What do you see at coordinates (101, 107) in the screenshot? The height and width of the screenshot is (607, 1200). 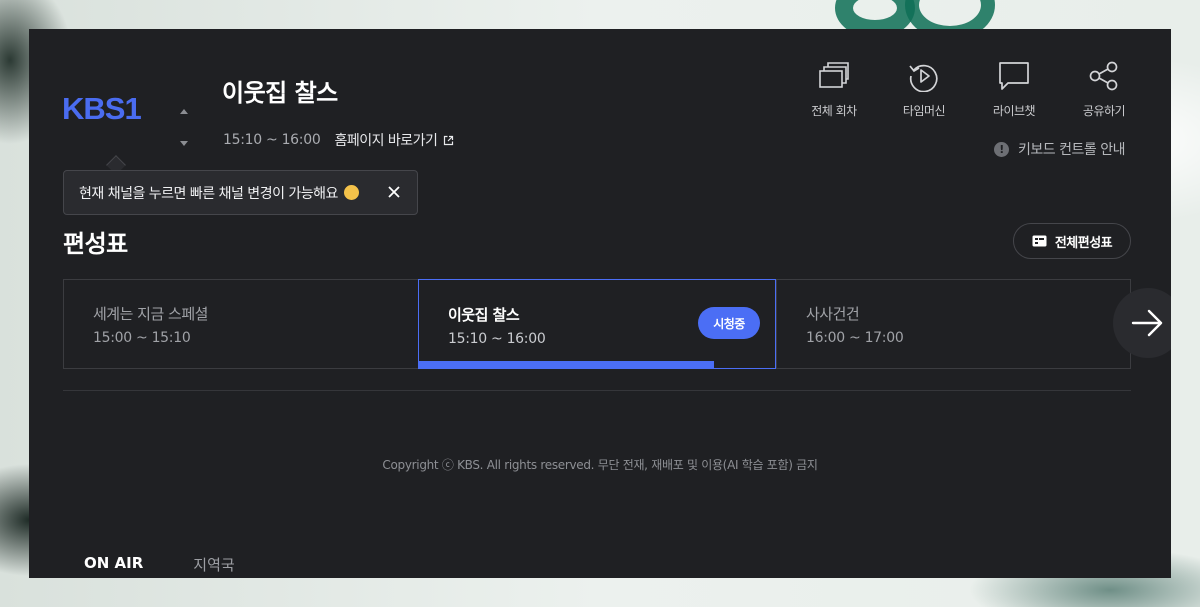 I see `logo-text: KBS1` at bounding box center [101, 107].